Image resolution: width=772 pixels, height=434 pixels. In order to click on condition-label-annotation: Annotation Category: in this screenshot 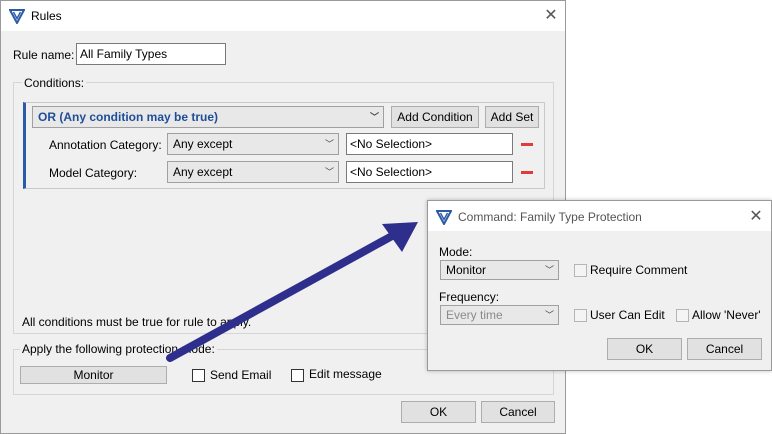, I will do `click(105, 145)`.